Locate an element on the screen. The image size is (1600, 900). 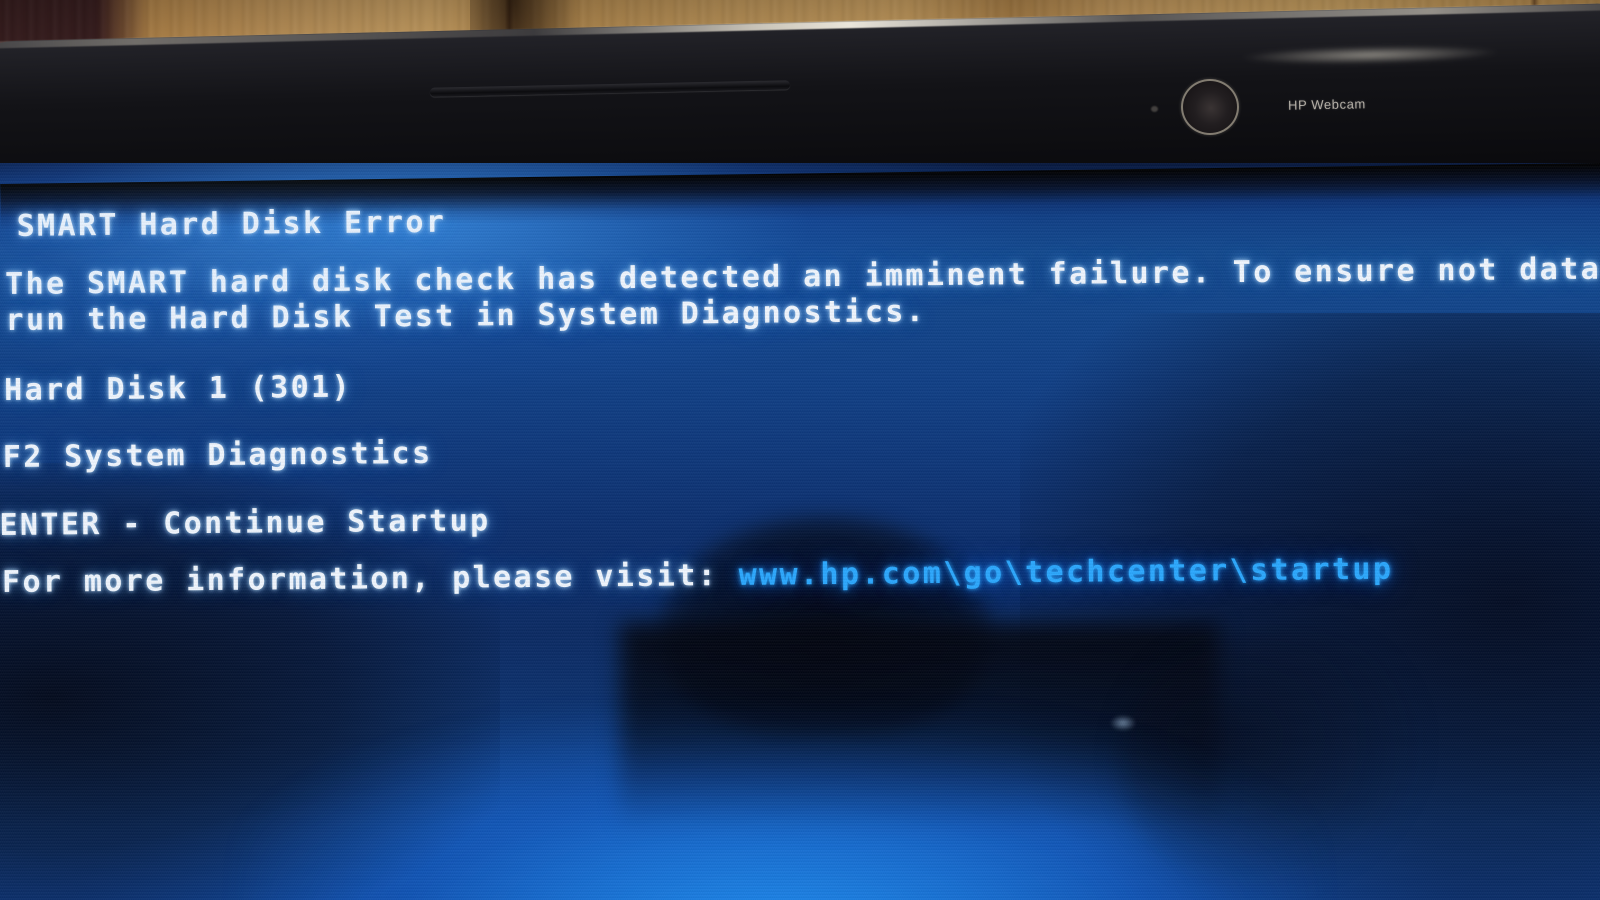
camera-indicator-dot is located at coordinates (1154, 109).